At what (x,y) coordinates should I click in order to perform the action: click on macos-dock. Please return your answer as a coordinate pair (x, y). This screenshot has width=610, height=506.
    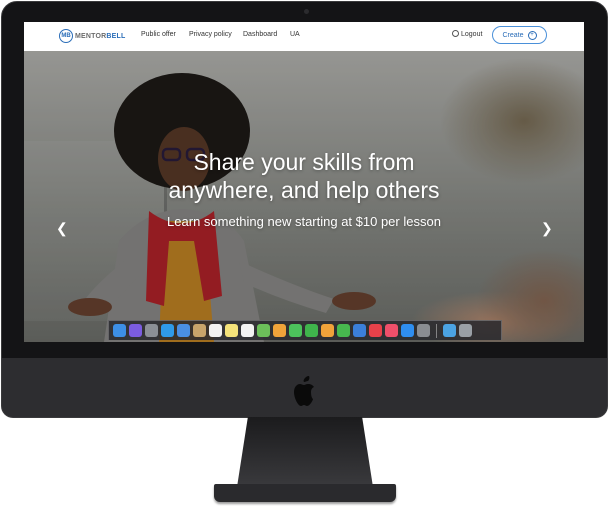
    Looking at the image, I should click on (305, 330).